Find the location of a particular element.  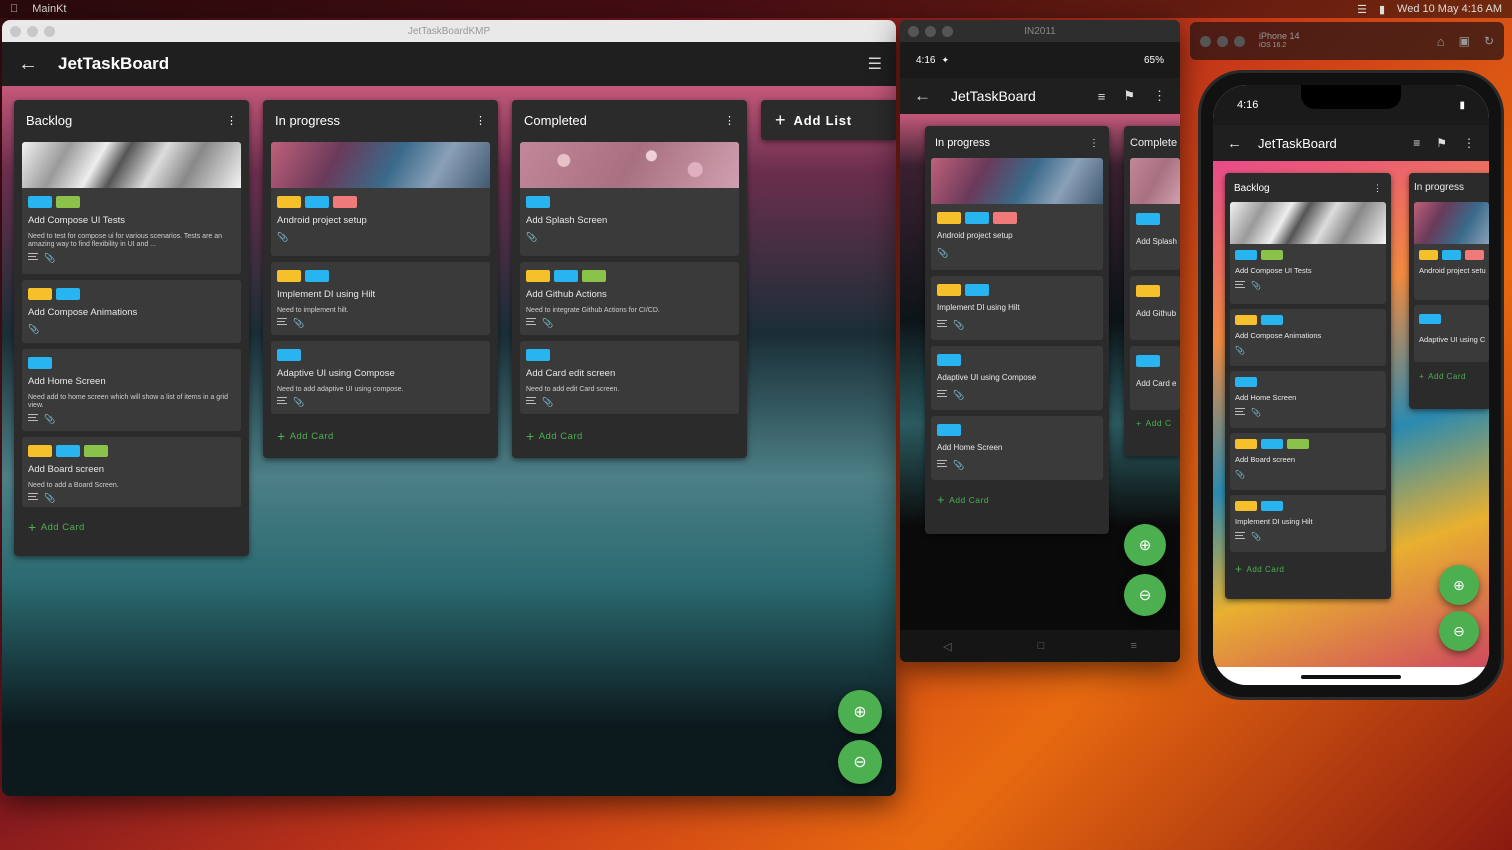

task-card: Android project setu is located at coordinates (1451, 251).